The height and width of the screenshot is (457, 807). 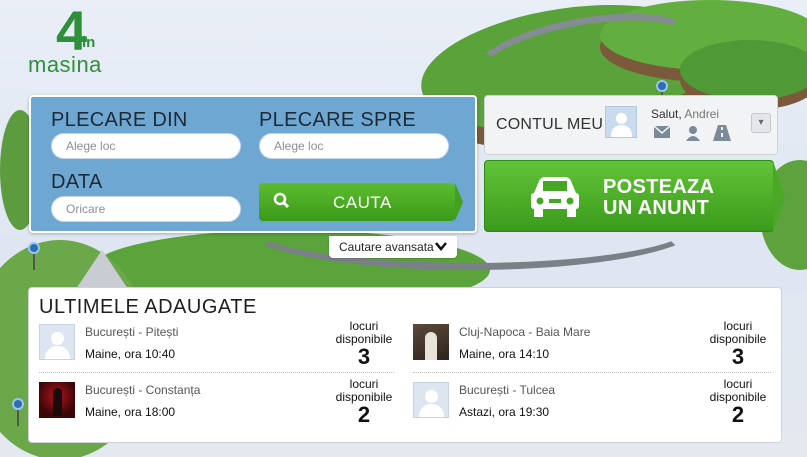 I want to click on road-icon, so click(x=722, y=133).